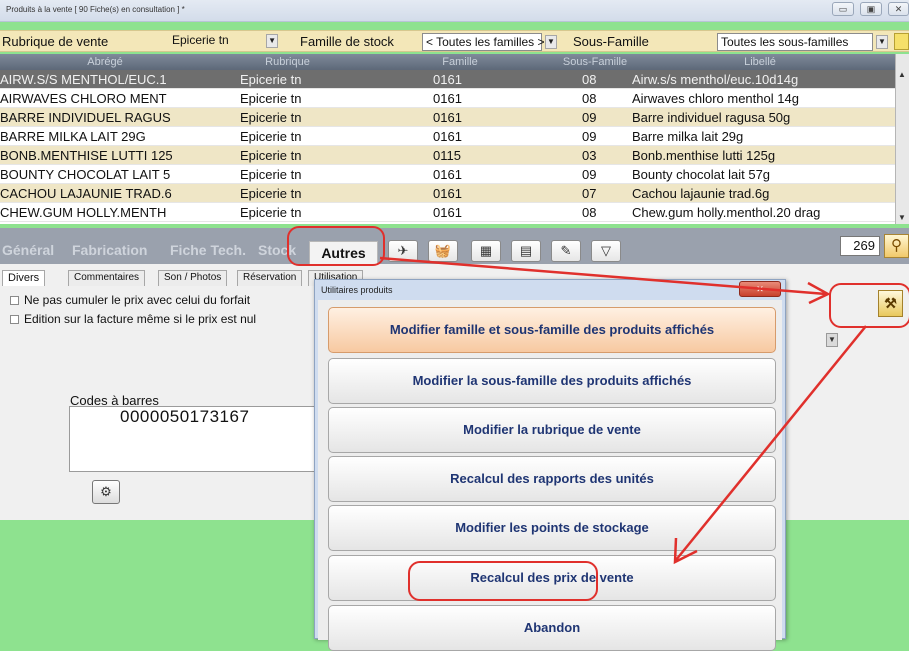 This screenshot has width=909, height=651. What do you see at coordinates (785, 42) in the screenshot?
I see `sous-famille-value: Toutes les sous-familles` at bounding box center [785, 42].